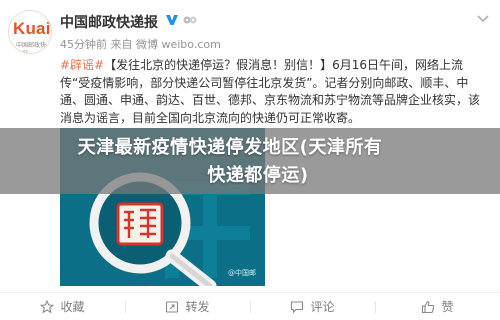 The image size is (500, 320). I want to click on avatar-logo-text: Kuai, so click(32, 28).